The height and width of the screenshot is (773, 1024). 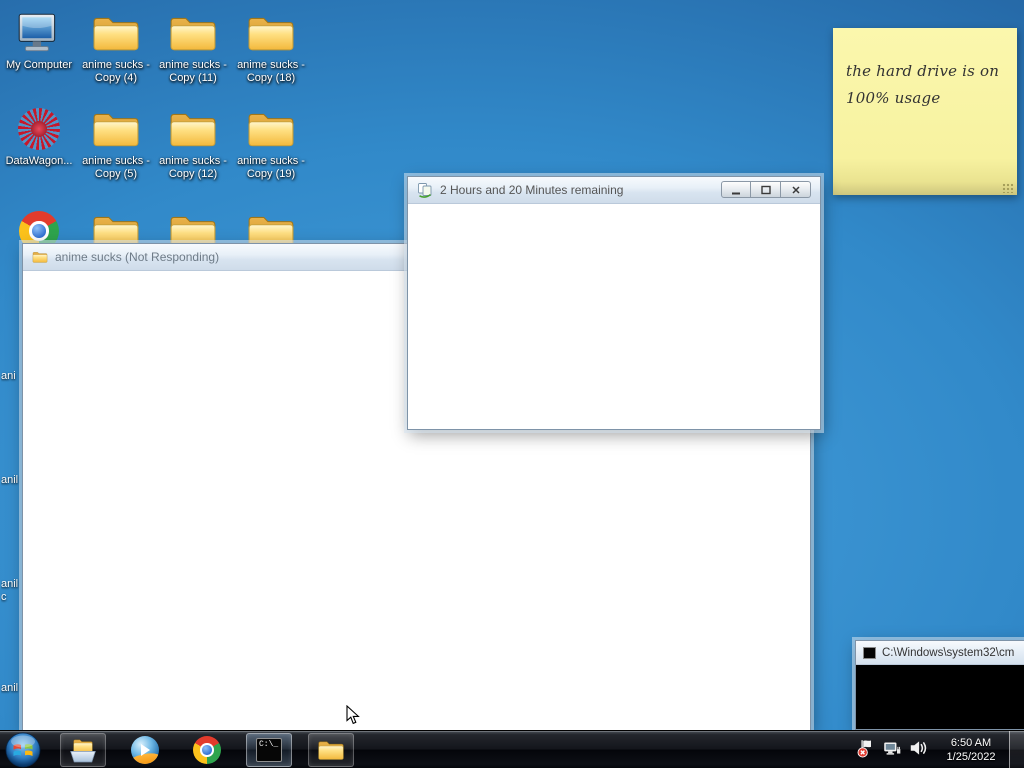 What do you see at coordinates (940, 697) in the screenshot?
I see `cmd-terminal` at bounding box center [940, 697].